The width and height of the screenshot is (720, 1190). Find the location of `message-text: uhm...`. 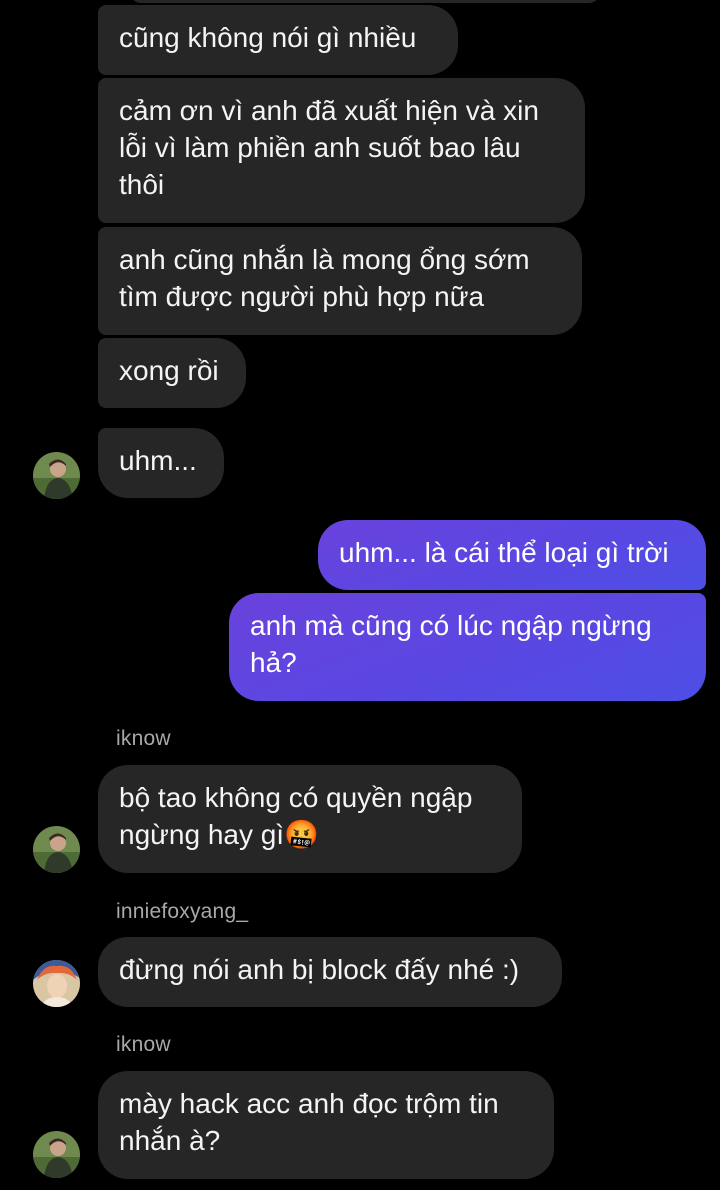

message-text: uhm... is located at coordinates (158, 460).